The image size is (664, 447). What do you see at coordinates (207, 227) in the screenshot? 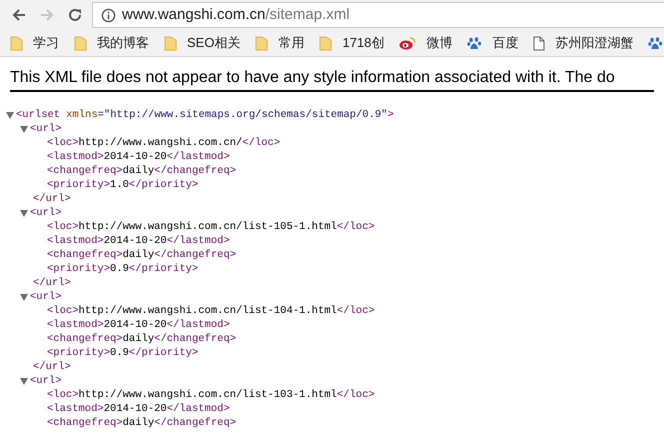
I see `xml-text: http://www.wangshi.com.cn/list-105-1.html` at bounding box center [207, 227].